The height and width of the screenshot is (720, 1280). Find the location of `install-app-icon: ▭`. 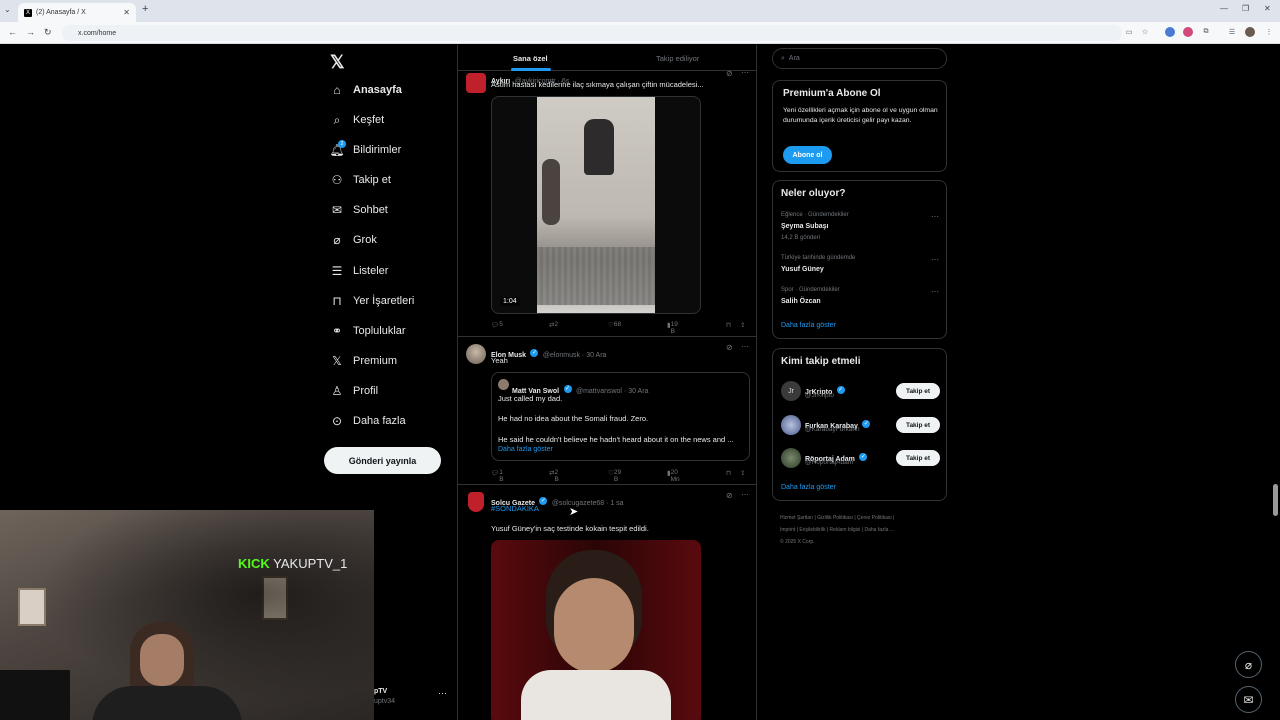

install-app-icon: ▭ is located at coordinates (1129, 32).